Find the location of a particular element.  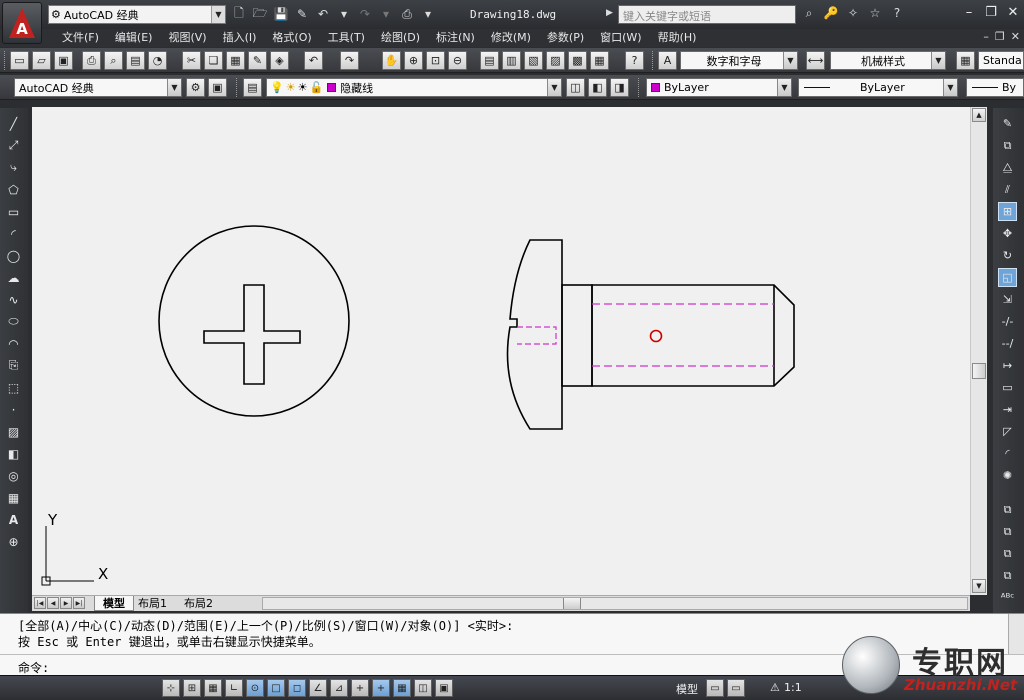

redo-icon: ↷ is located at coordinates (365, 14).